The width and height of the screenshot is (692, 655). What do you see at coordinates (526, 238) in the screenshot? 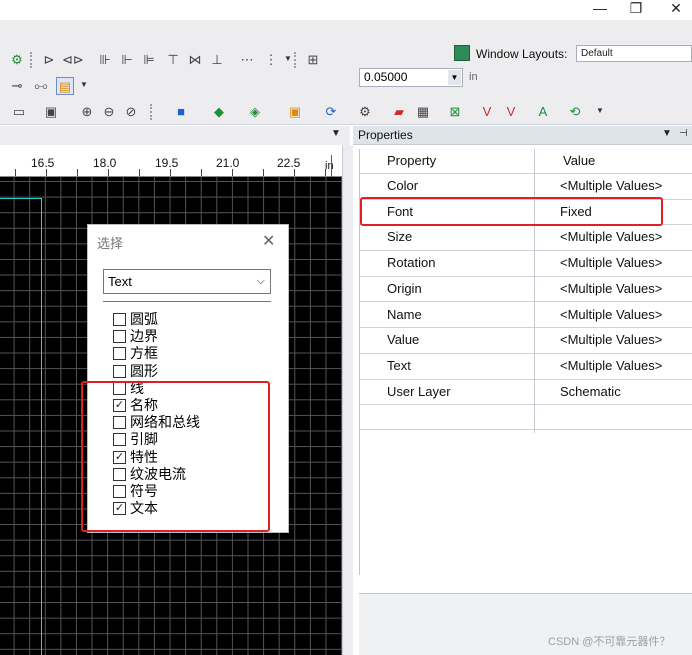
I see `property-row: Size <Multiple Values>` at bounding box center [526, 238].